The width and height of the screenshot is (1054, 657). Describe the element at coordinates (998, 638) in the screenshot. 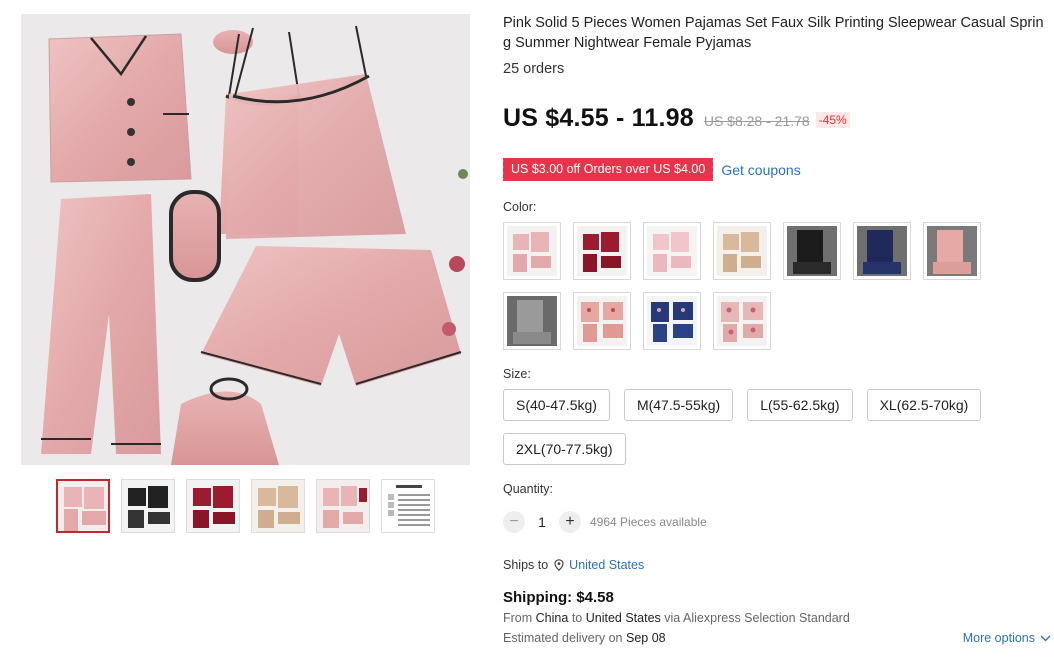

I see `more-options-label: More options` at that location.